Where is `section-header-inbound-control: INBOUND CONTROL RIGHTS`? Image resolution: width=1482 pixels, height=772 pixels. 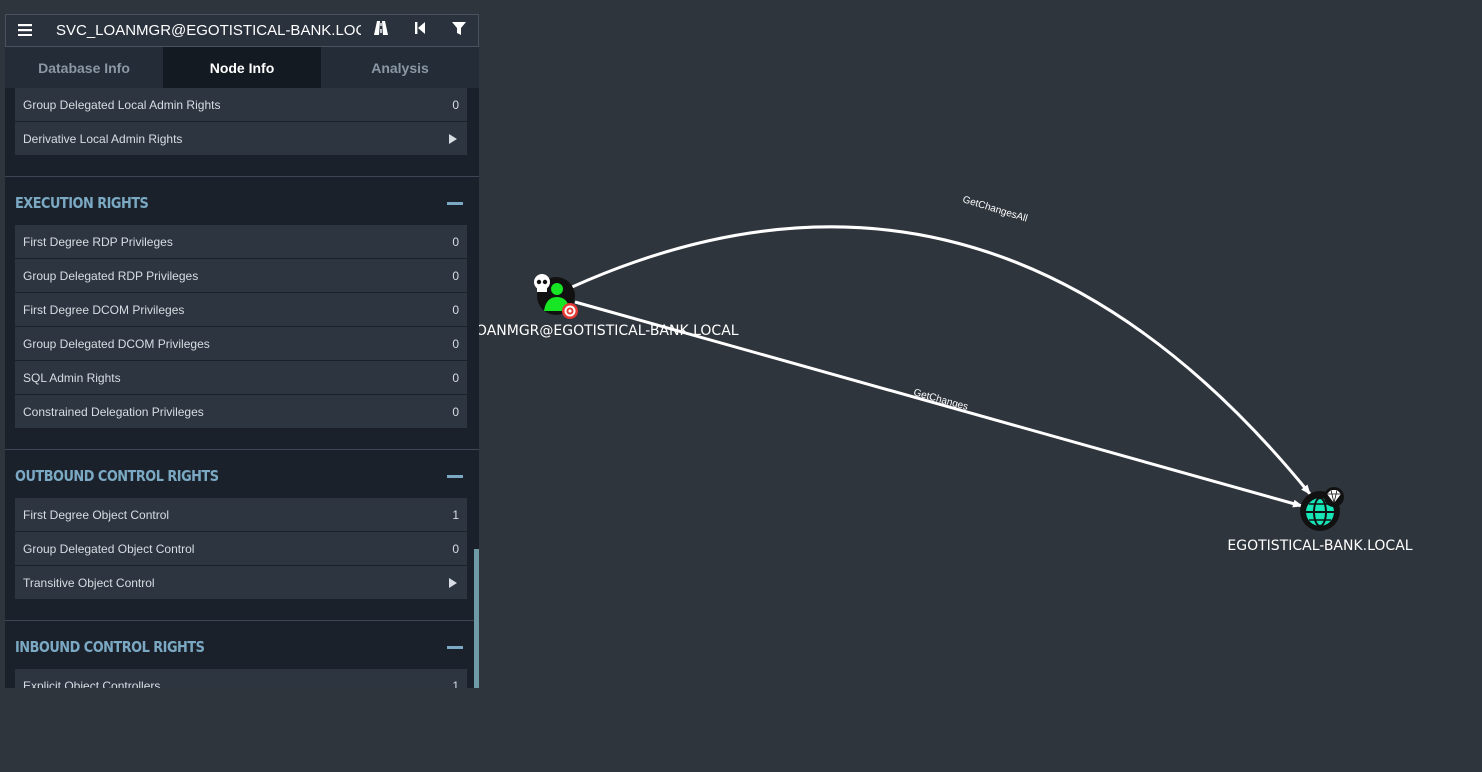 section-header-inbound-control: INBOUND CONTROL RIGHTS is located at coordinates (242, 647).